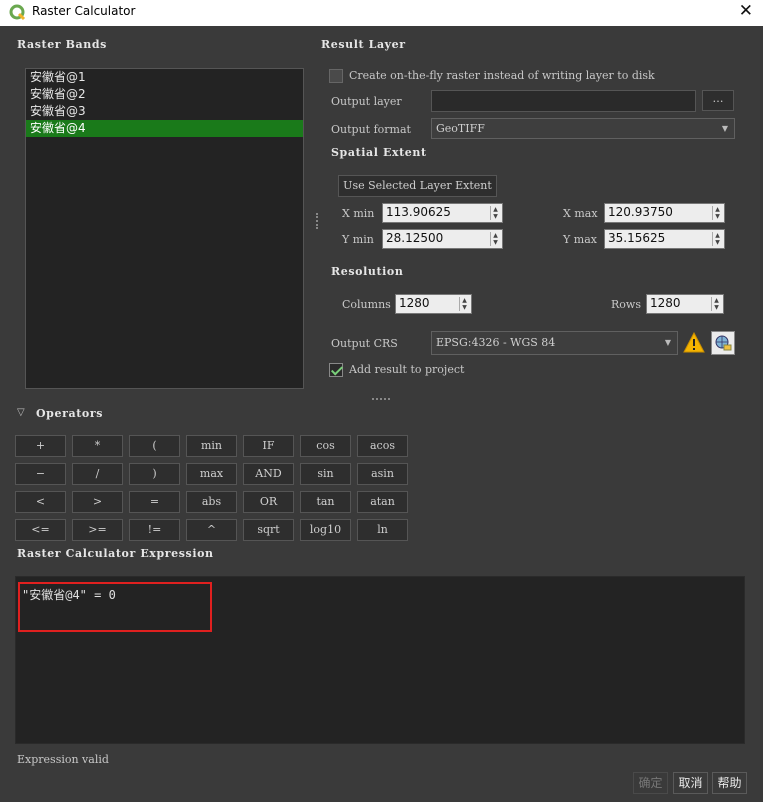 The image size is (763, 802). Describe the element at coordinates (164, 94) in the screenshot. I see `band-item: 安徽省@2` at that location.